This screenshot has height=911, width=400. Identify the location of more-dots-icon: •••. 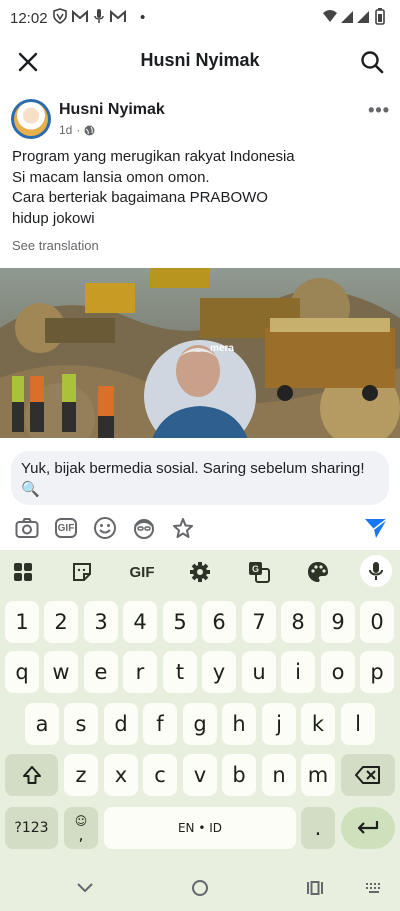
(379, 110).